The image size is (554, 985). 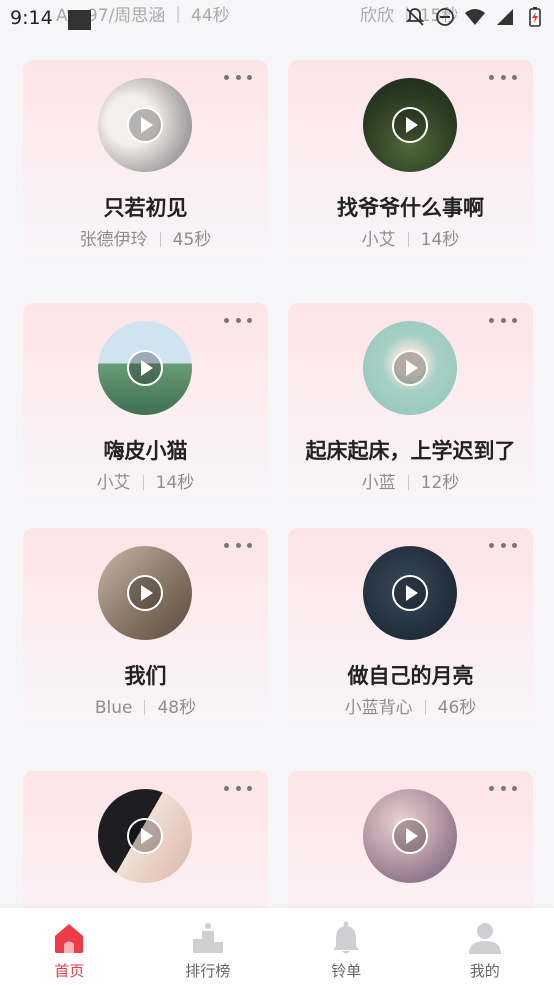 I want to click on ringtone-card: 找爷爷什么事啊 小艾 14秒, so click(x=410, y=162).